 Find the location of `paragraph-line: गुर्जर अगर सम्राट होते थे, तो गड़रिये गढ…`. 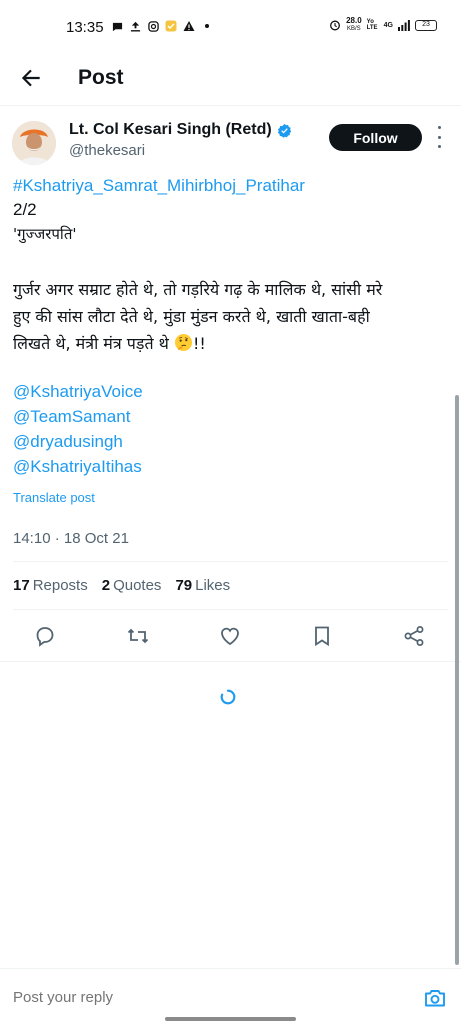

paragraph-line: गुर्जर अगर सम्राट होते थे, तो गड़रिये गढ… is located at coordinates (198, 289).